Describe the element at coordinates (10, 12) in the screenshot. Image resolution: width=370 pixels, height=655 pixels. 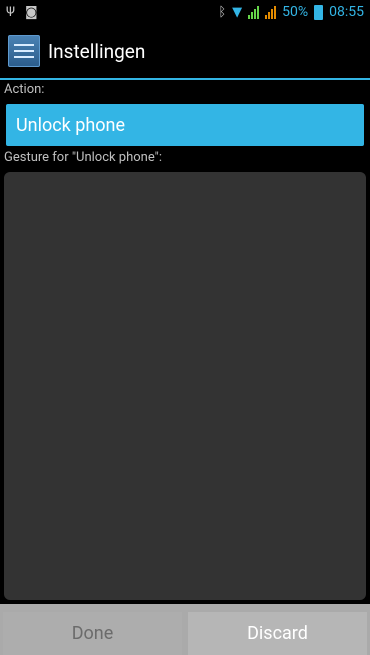
I see `usb-icon: Ψ` at that location.